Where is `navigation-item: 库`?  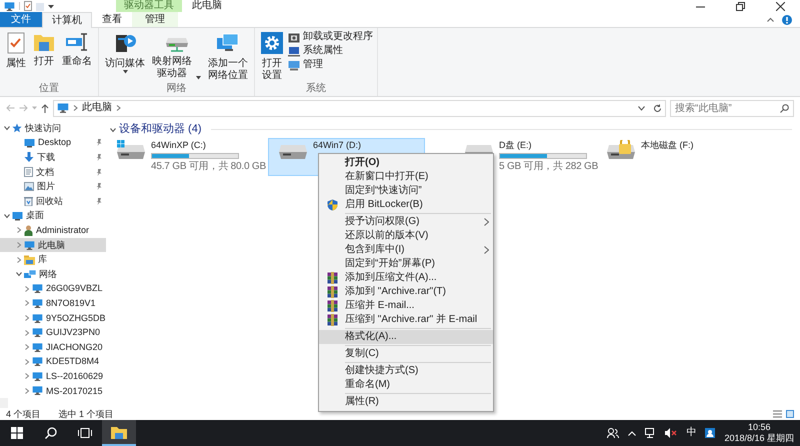
navigation-item: 库 is located at coordinates (53, 259).